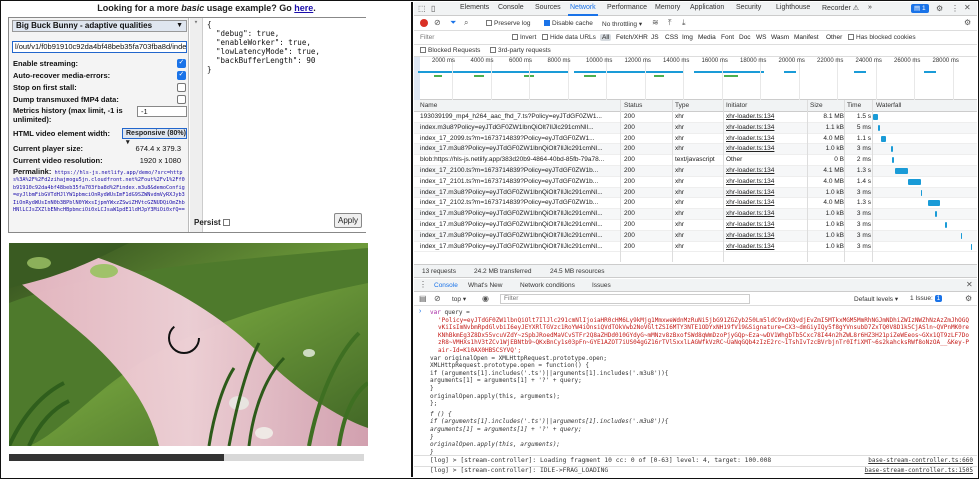 The height and width of the screenshot is (479, 979). I want to click on preserve-log-toggle: Preserve log, so click(508, 23).